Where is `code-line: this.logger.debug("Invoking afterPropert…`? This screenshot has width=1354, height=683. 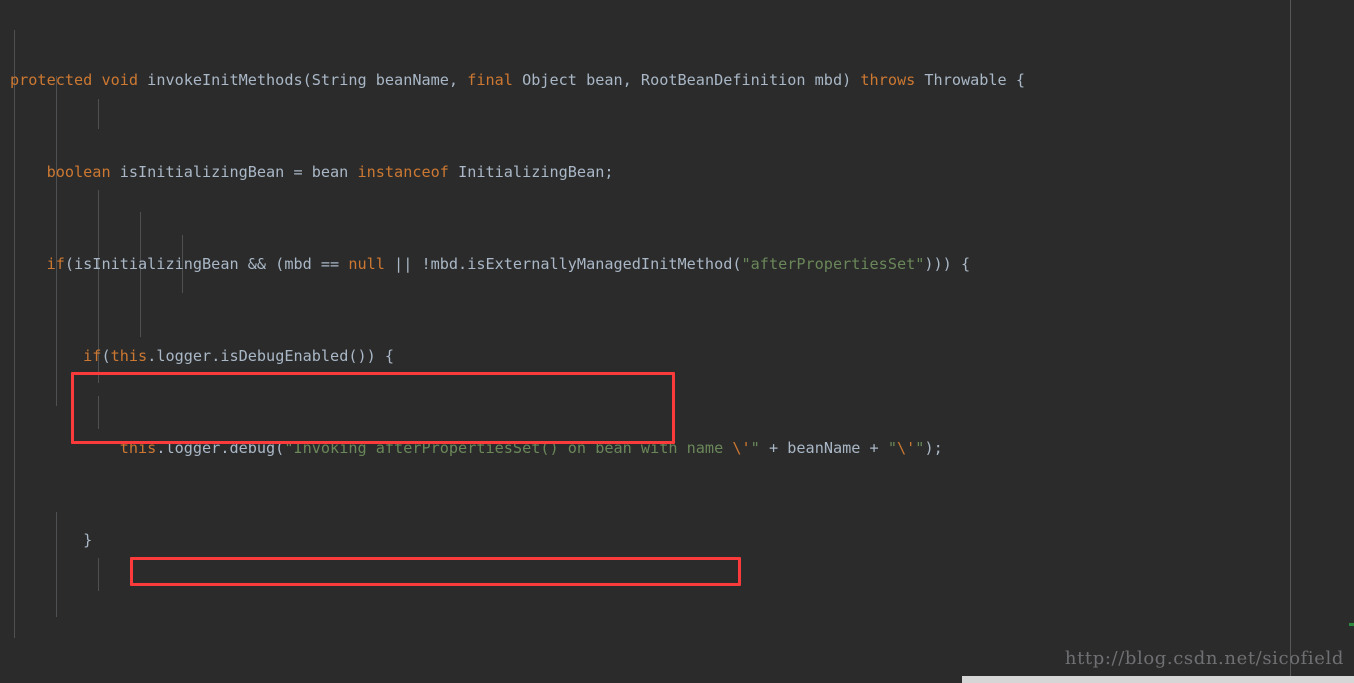
code-line: this.logger.debug("Invoking afterPropert… is located at coordinates (531, 448).